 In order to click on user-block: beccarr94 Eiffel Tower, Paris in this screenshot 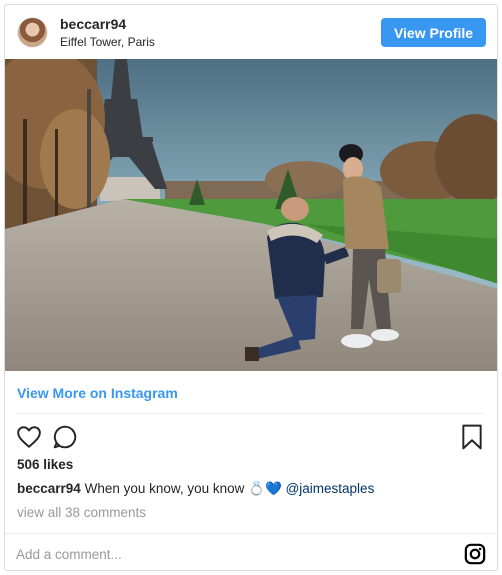, I will do `click(107, 33)`.